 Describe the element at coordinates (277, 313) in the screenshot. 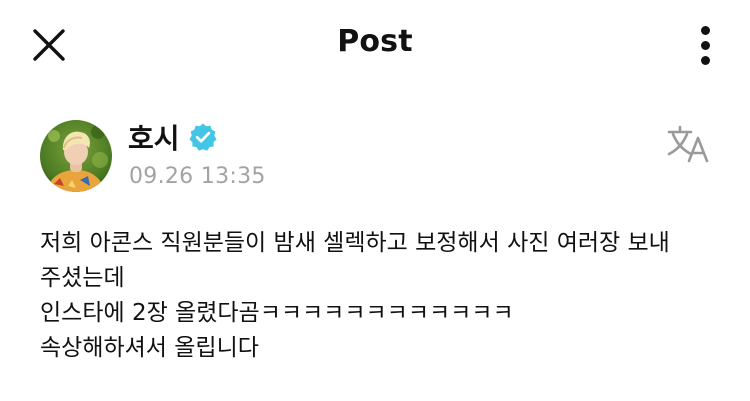

I see `post-text-line: 인스타에 2장 올렸다곰ㅋㅋㅋㅋㅋㅋㅋㅋㅋㅋㅋㅋ` at that location.